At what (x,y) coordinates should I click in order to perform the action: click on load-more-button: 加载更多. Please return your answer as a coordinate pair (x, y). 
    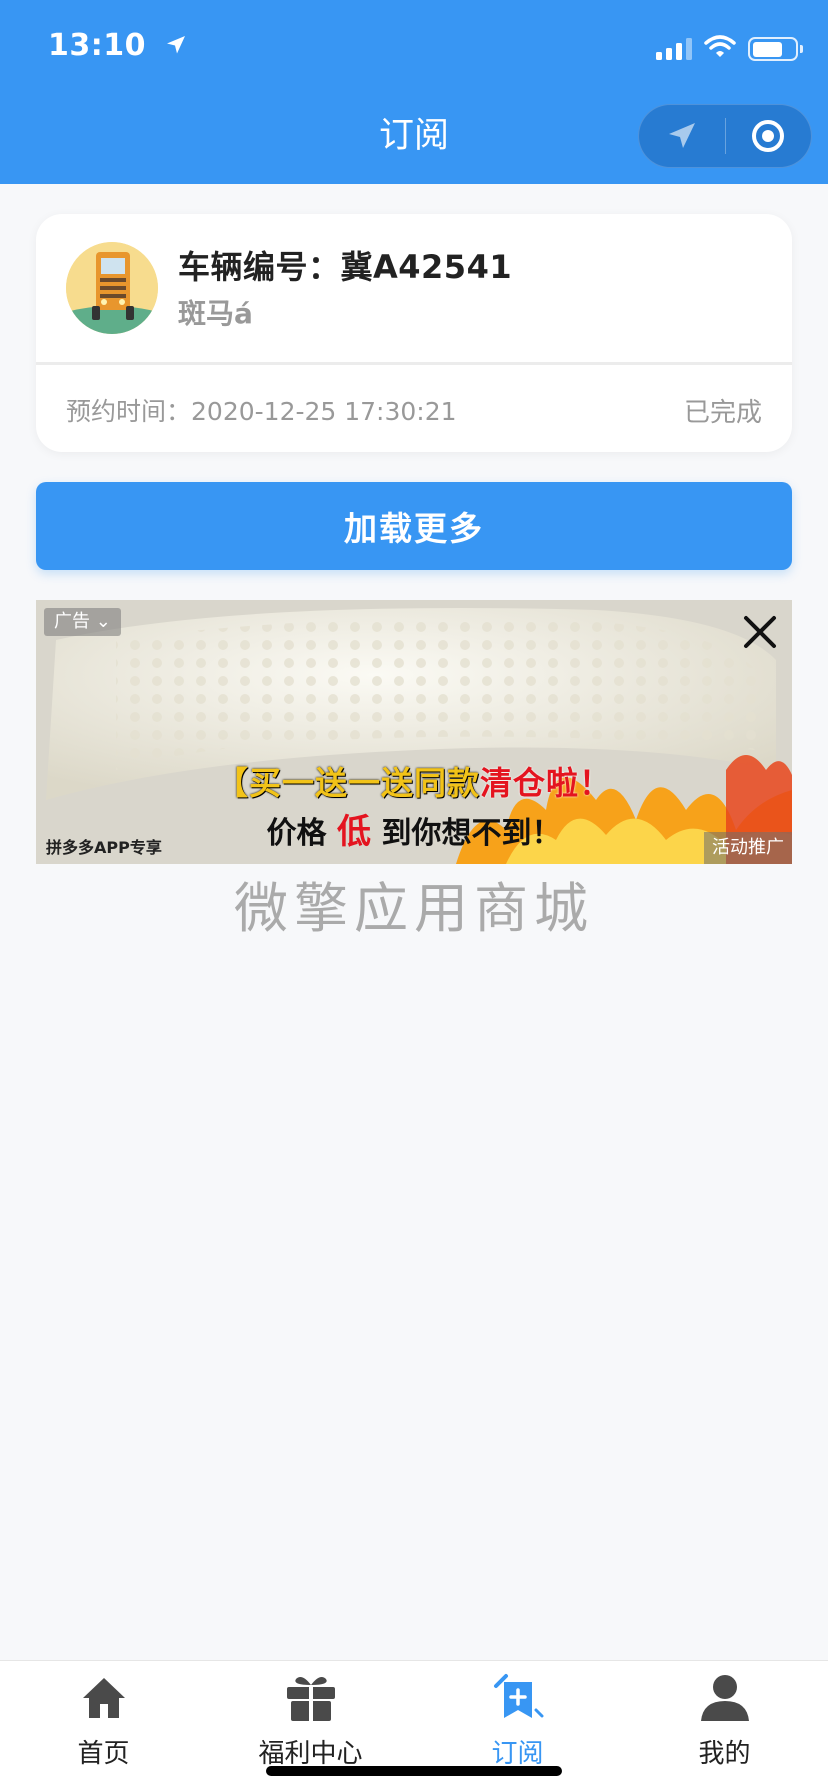
    Looking at the image, I should click on (414, 526).